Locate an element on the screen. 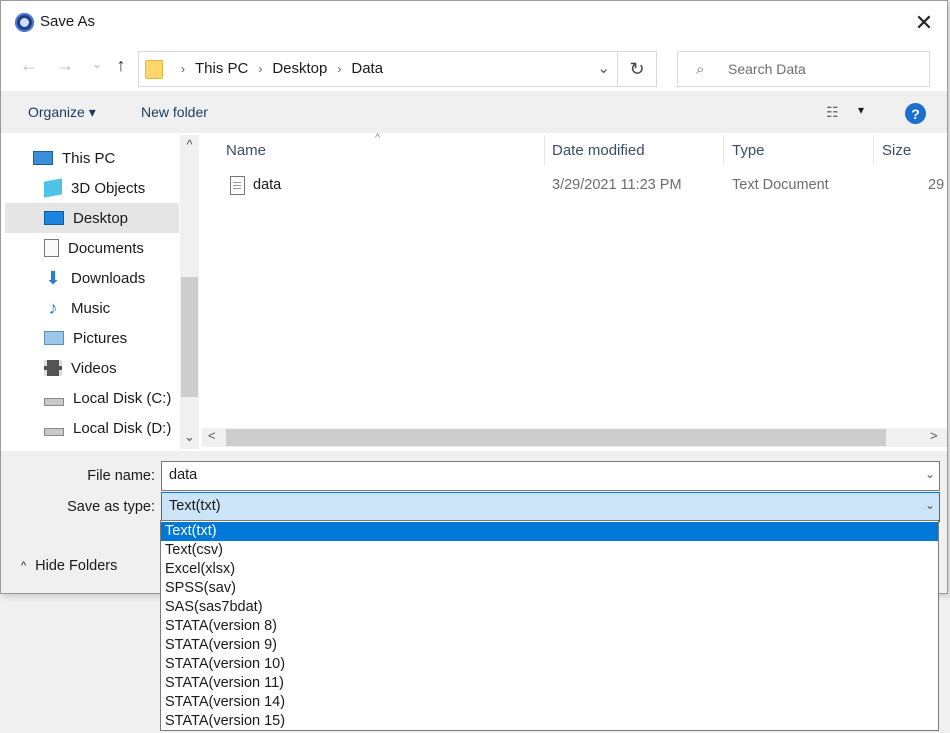 Image resolution: width=950 pixels, height=733 pixels. view-options-icon: ☷ is located at coordinates (832, 112).